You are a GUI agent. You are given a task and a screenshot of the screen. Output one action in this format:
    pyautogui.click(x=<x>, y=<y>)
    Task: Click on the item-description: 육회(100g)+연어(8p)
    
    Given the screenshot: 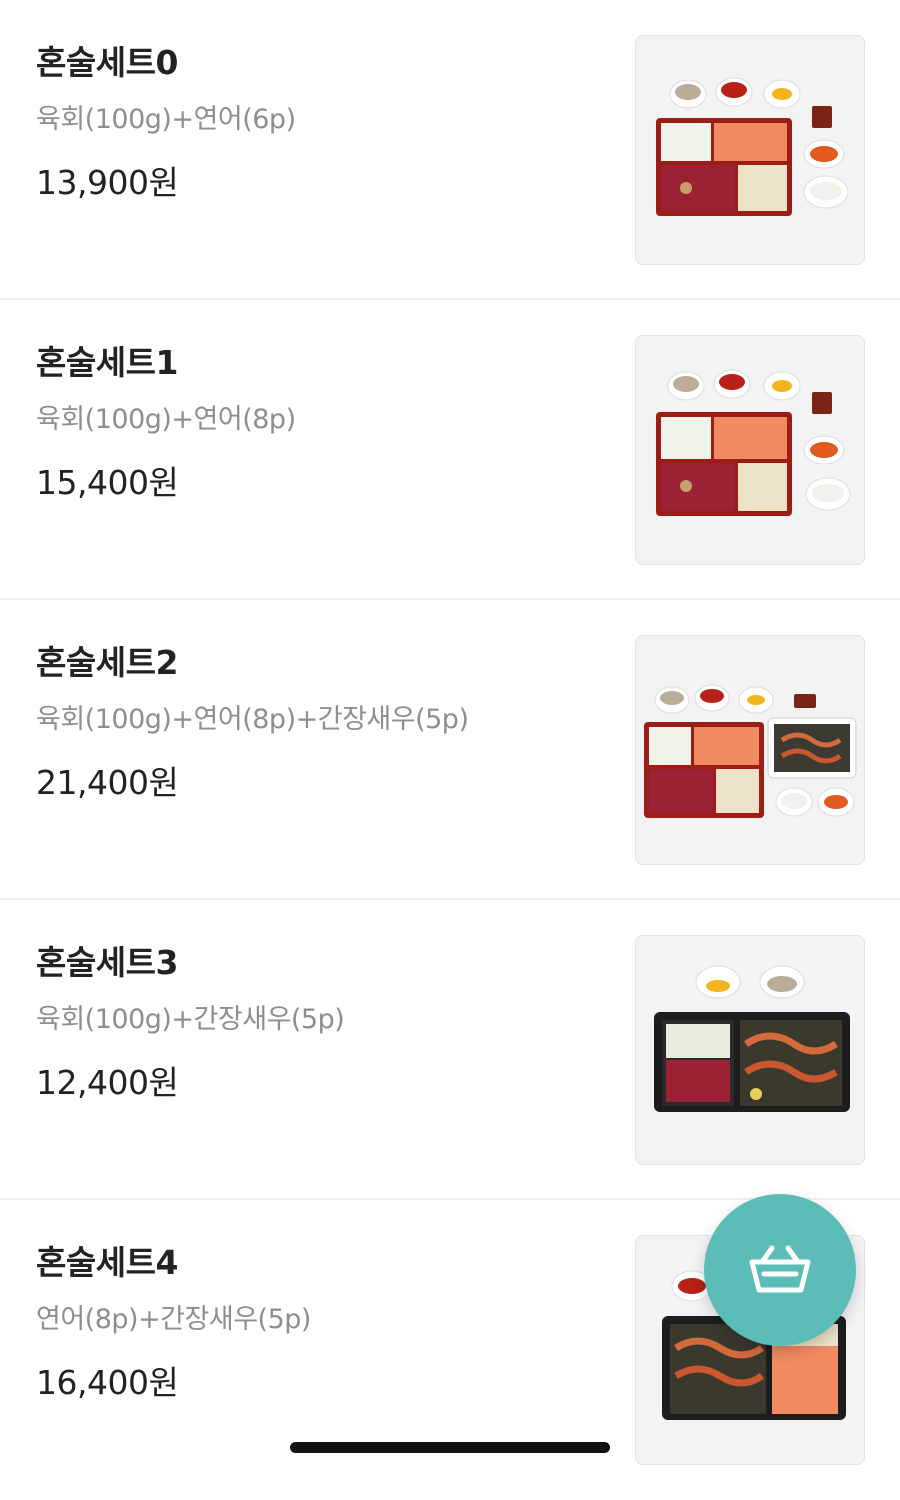 What is the action you would take?
    pyautogui.click(x=166, y=419)
    